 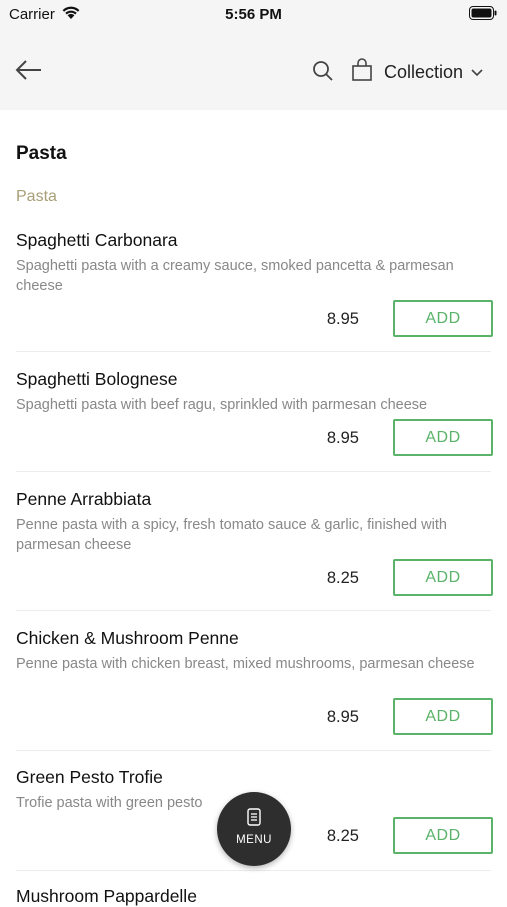 I want to click on item-name: Penne Arrabbiata, so click(x=84, y=499).